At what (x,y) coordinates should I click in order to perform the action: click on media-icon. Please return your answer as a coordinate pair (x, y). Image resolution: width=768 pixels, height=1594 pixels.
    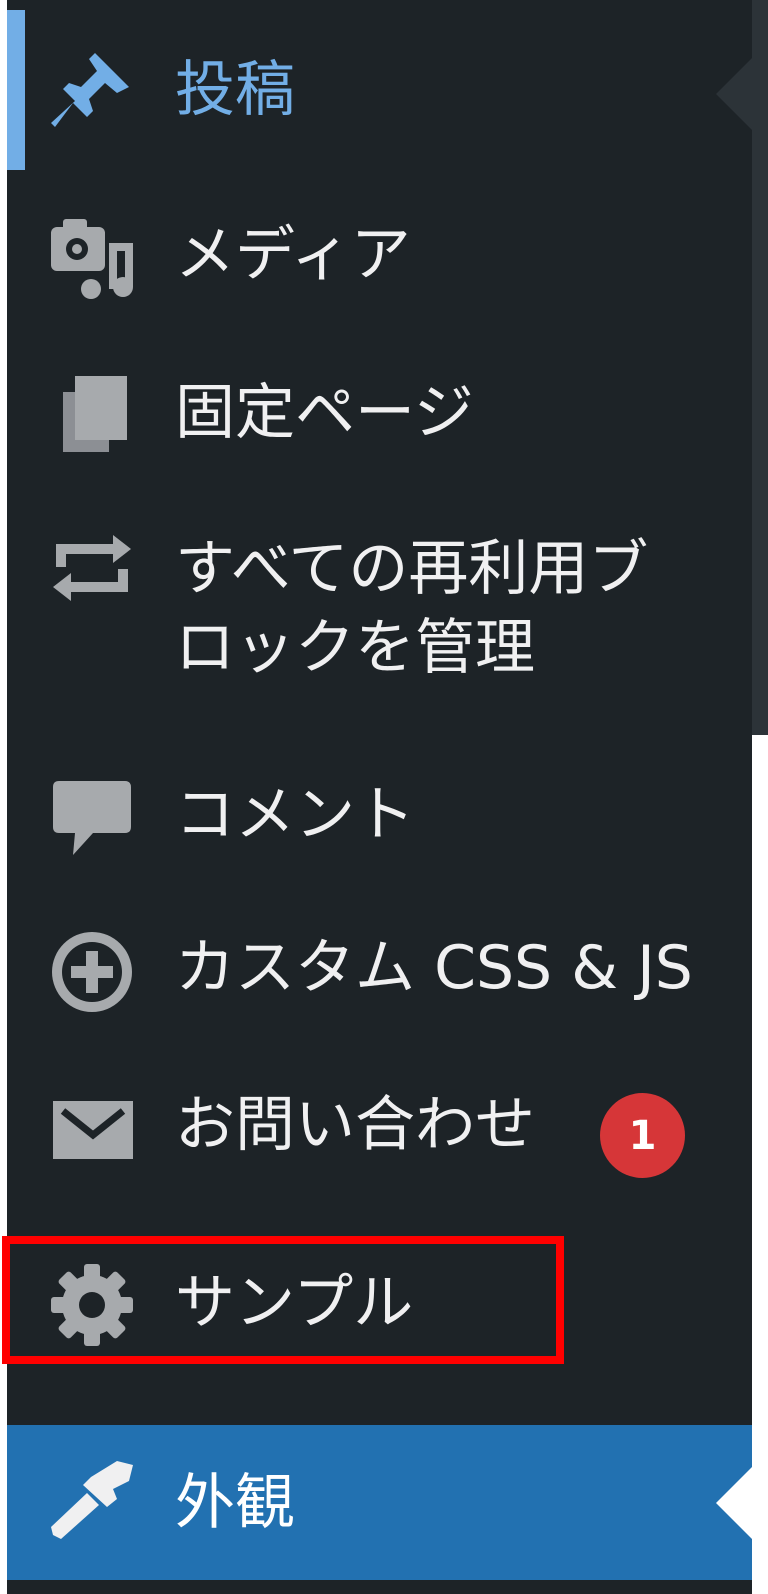
    Looking at the image, I should click on (92, 258).